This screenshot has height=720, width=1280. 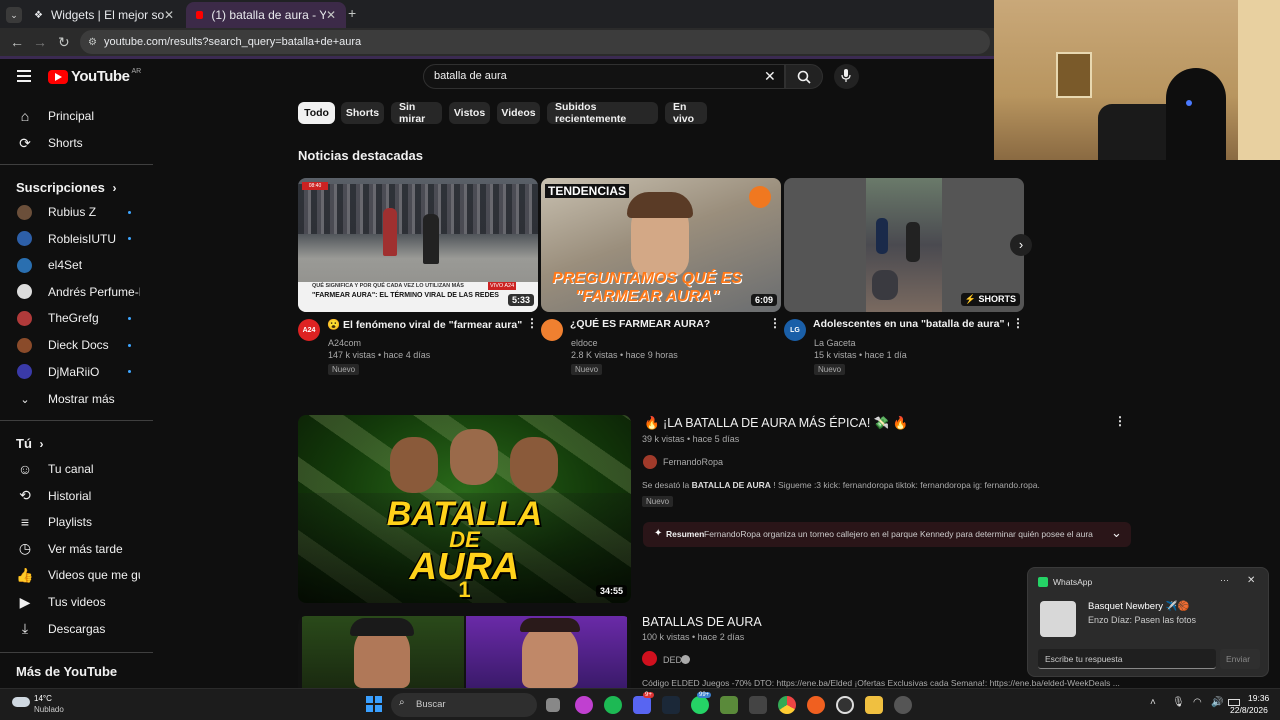 I want to click on sidebar-item-history: ⟲ Historial, so click(x=76, y=496).